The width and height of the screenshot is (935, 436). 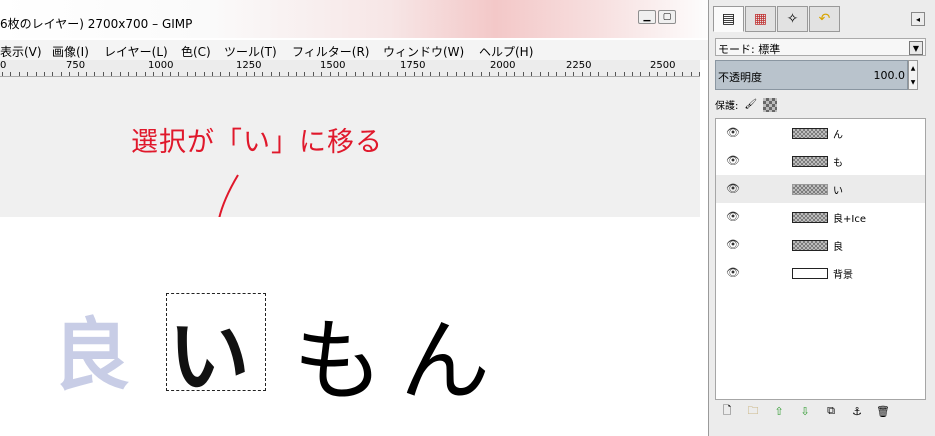 What do you see at coordinates (728, 19) in the screenshot?
I see `layers-icon: ▤` at bounding box center [728, 19].